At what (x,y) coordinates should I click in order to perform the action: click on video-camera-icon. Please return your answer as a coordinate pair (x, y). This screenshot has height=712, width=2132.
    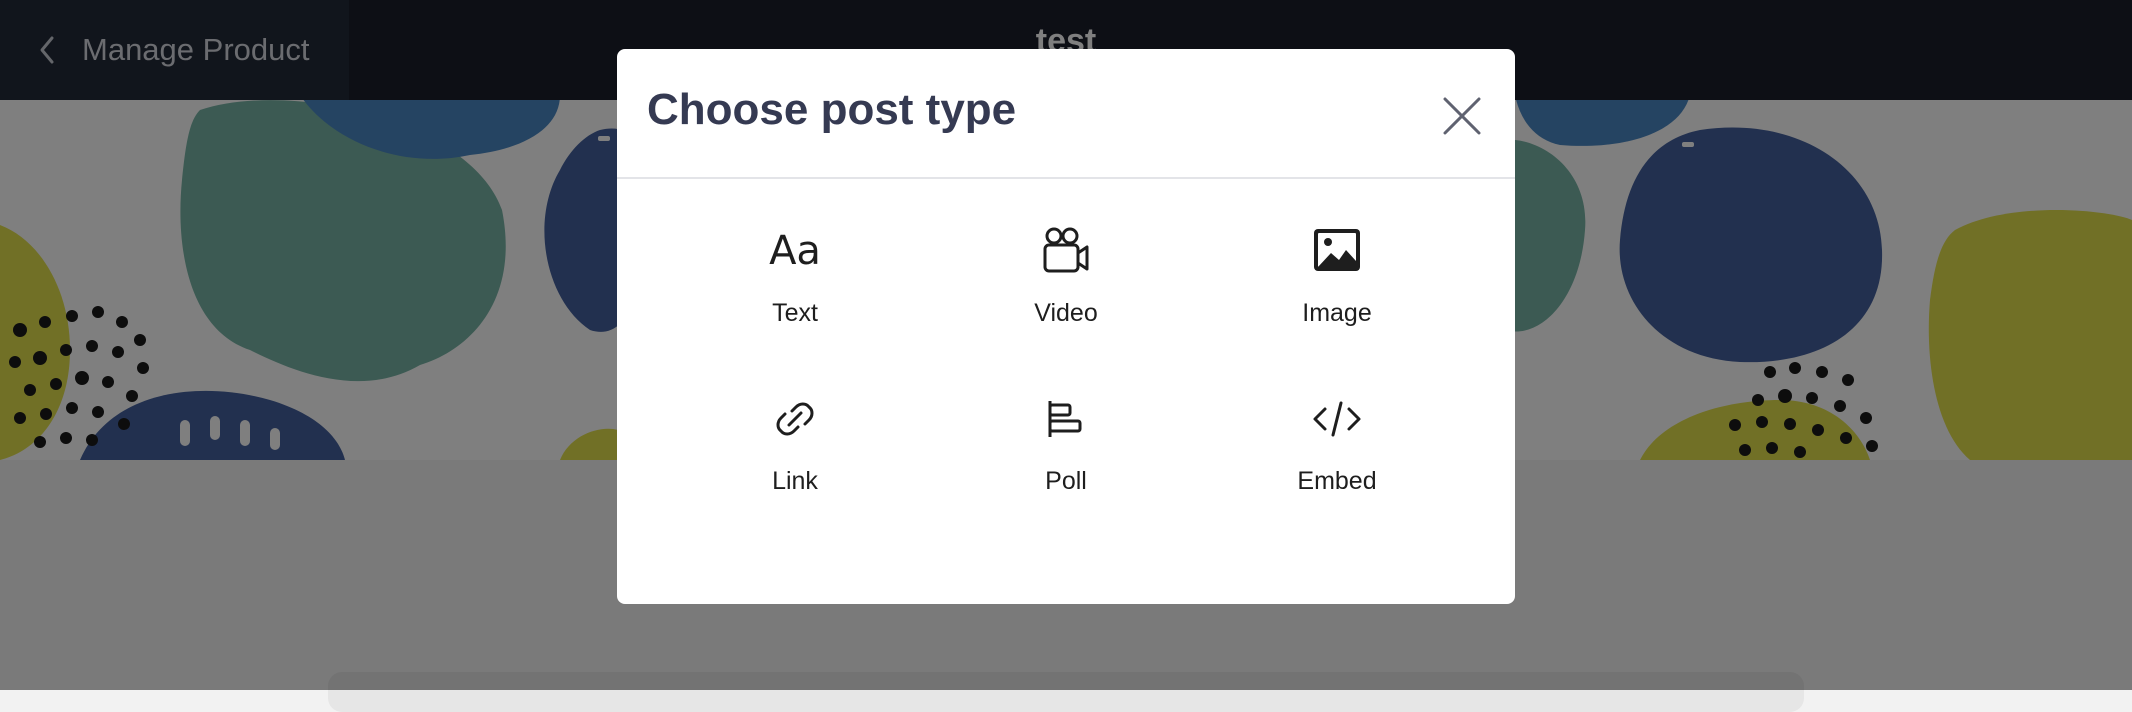
    Looking at the image, I should click on (1066, 250).